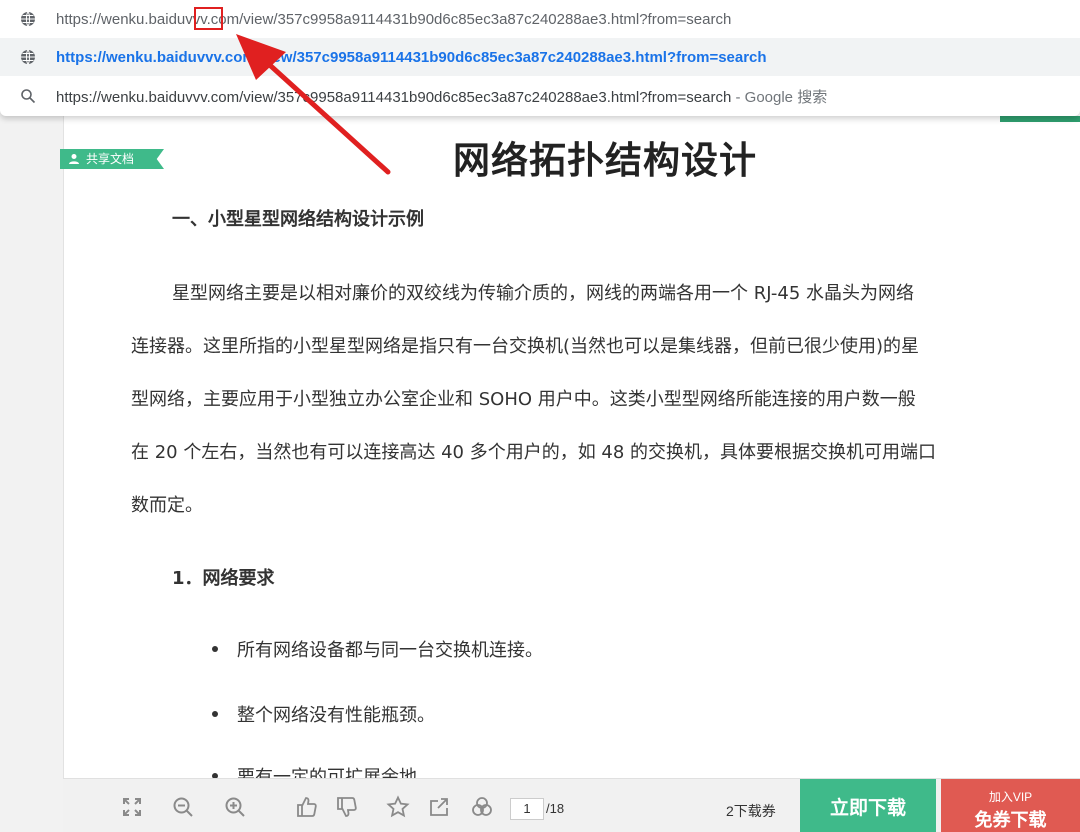  I want to click on document-title: 网络拓扑结构设计, so click(605, 160).